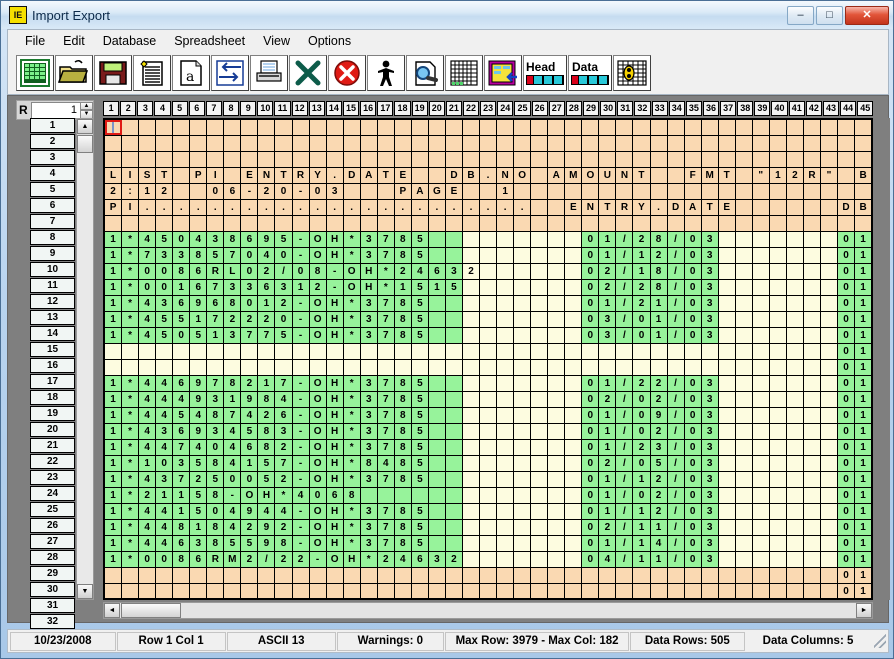 This screenshot has height=659, width=894. What do you see at coordinates (386, 72) in the screenshot?
I see `user-button` at bounding box center [386, 72].